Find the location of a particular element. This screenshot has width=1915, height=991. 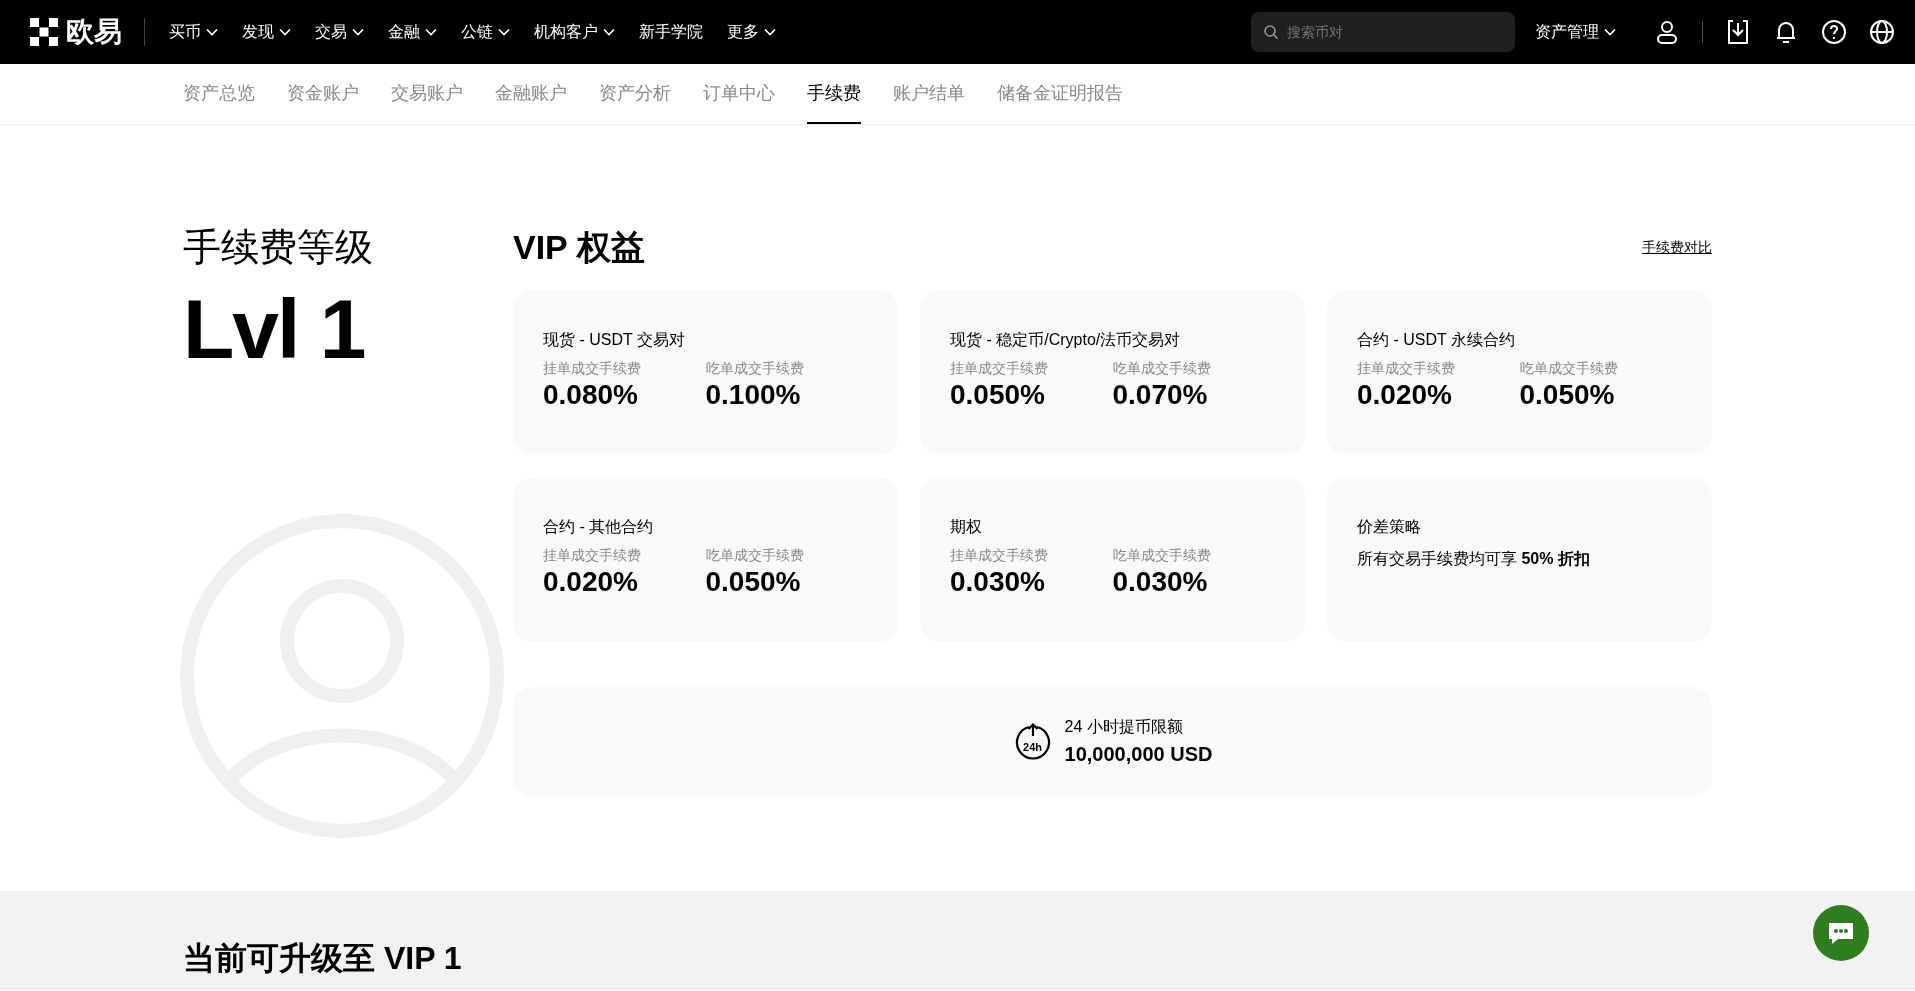

account-tab: 资产总览 is located at coordinates (219, 94).